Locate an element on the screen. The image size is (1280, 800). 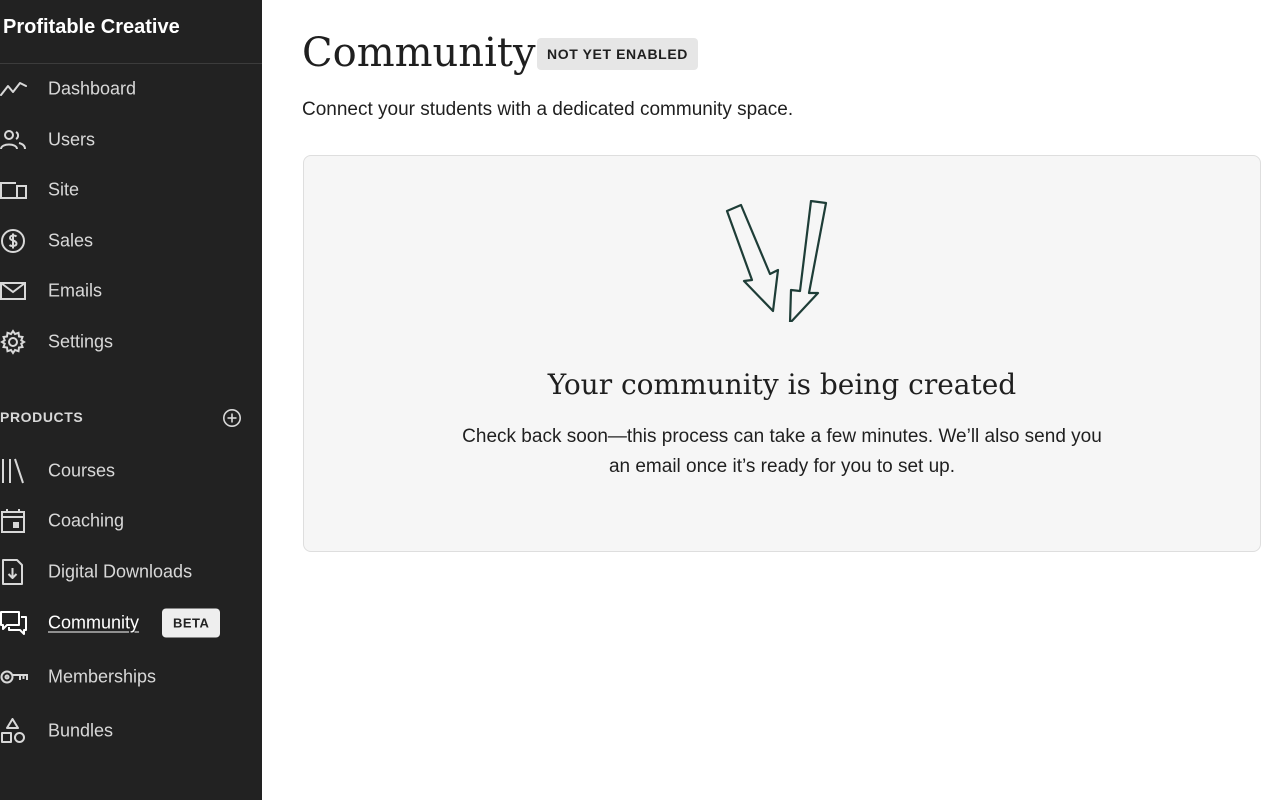
sidebar-item-label: Coaching is located at coordinates (86, 520).